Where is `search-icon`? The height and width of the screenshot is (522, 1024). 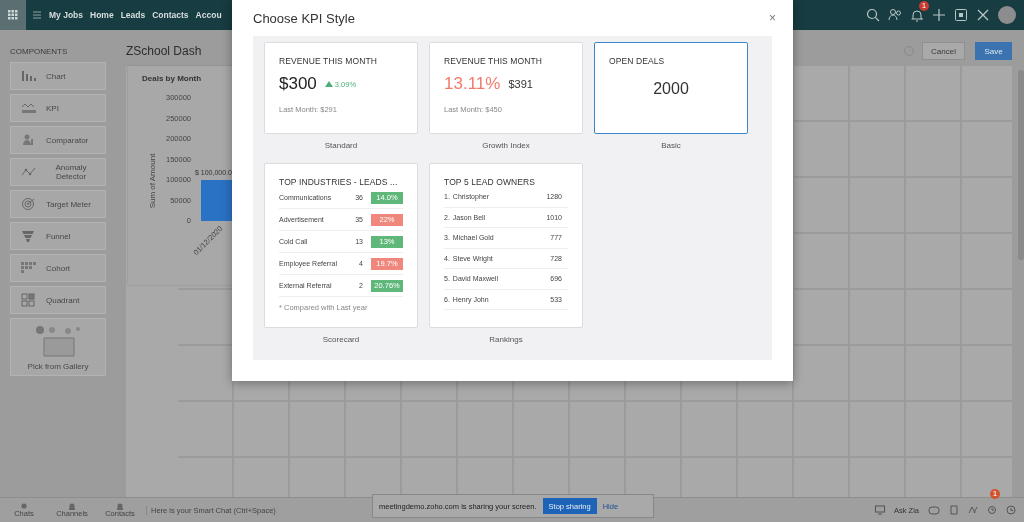 search-icon is located at coordinates (873, 15).